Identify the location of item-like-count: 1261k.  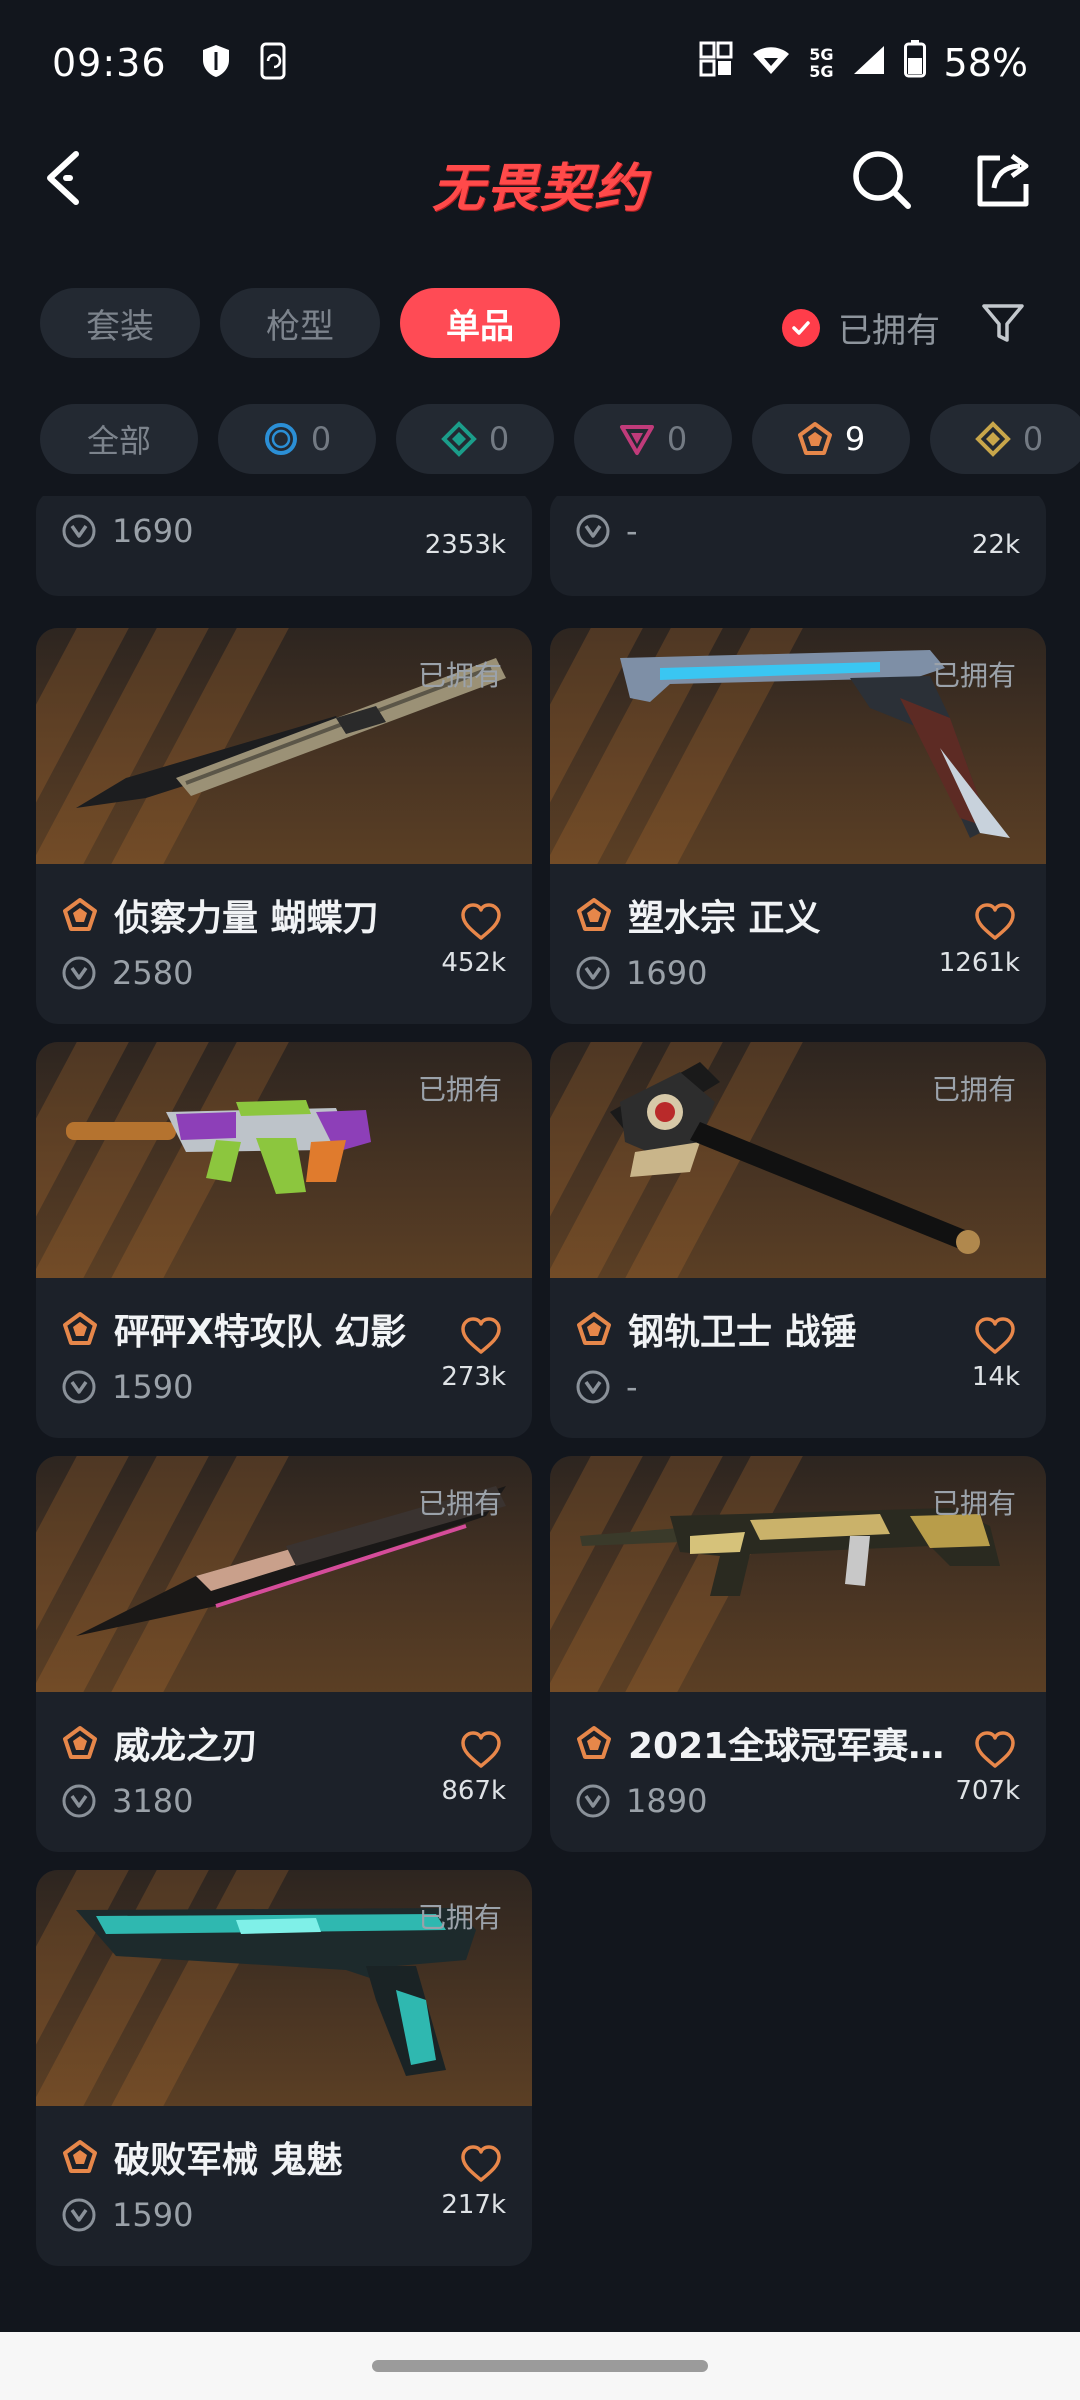
(979, 963).